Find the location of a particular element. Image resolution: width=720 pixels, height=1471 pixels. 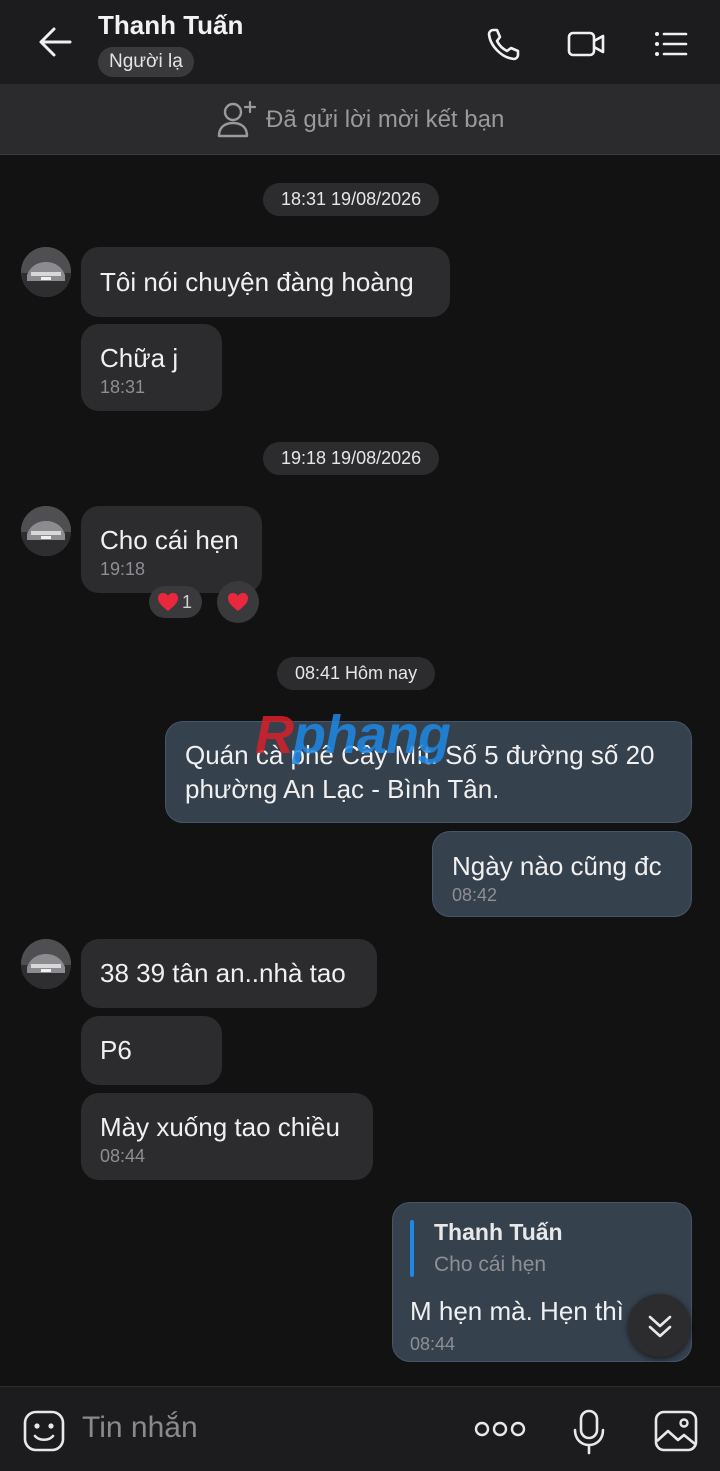

message-text: Tôi nói chuyện đàng hoàng is located at coordinates (257, 282).